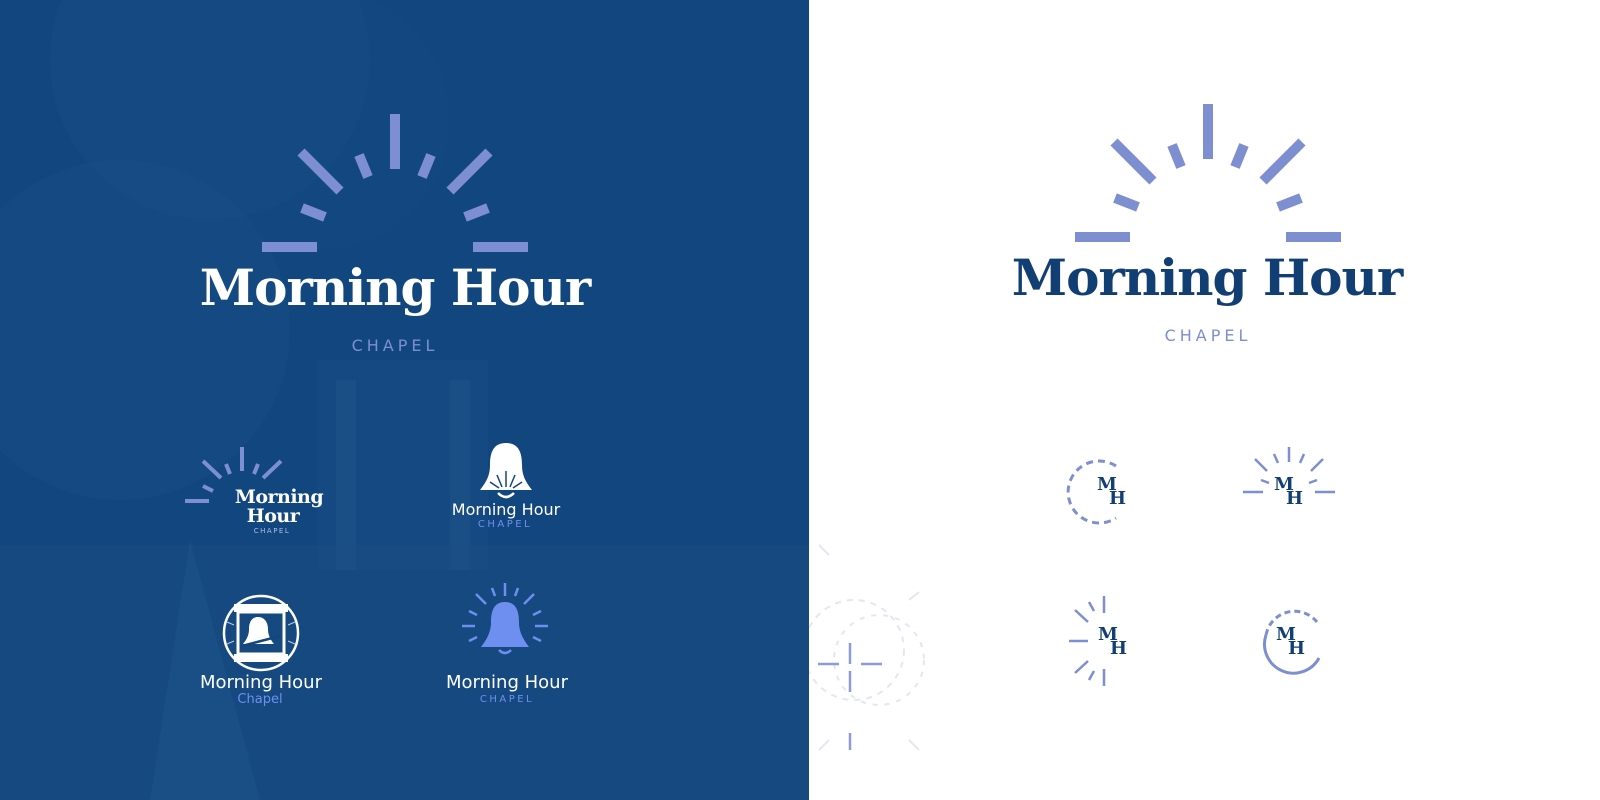 This screenshot has width=1600, height=800. What do you see at coordinates (505, 619) in the screenshot?
I see `radiant-bell-icon` at bounding box center [505, 619].